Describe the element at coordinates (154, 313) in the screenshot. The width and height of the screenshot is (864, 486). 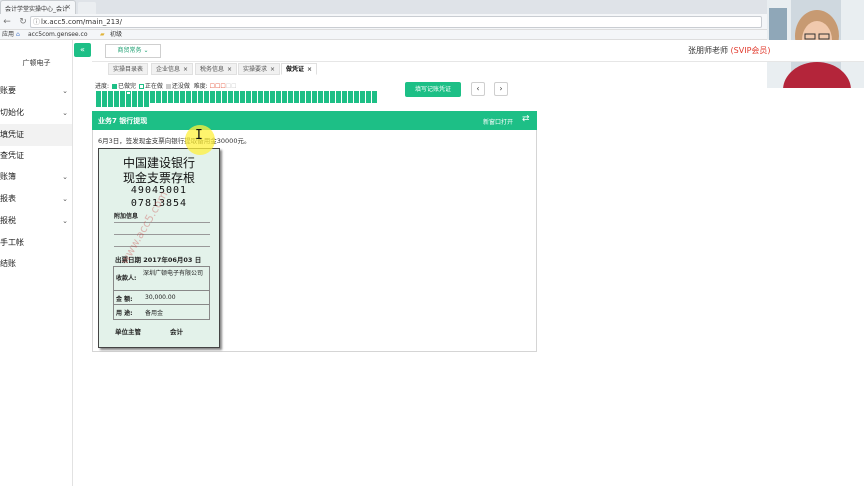
I see `purpose-value: 备用金` at that location.